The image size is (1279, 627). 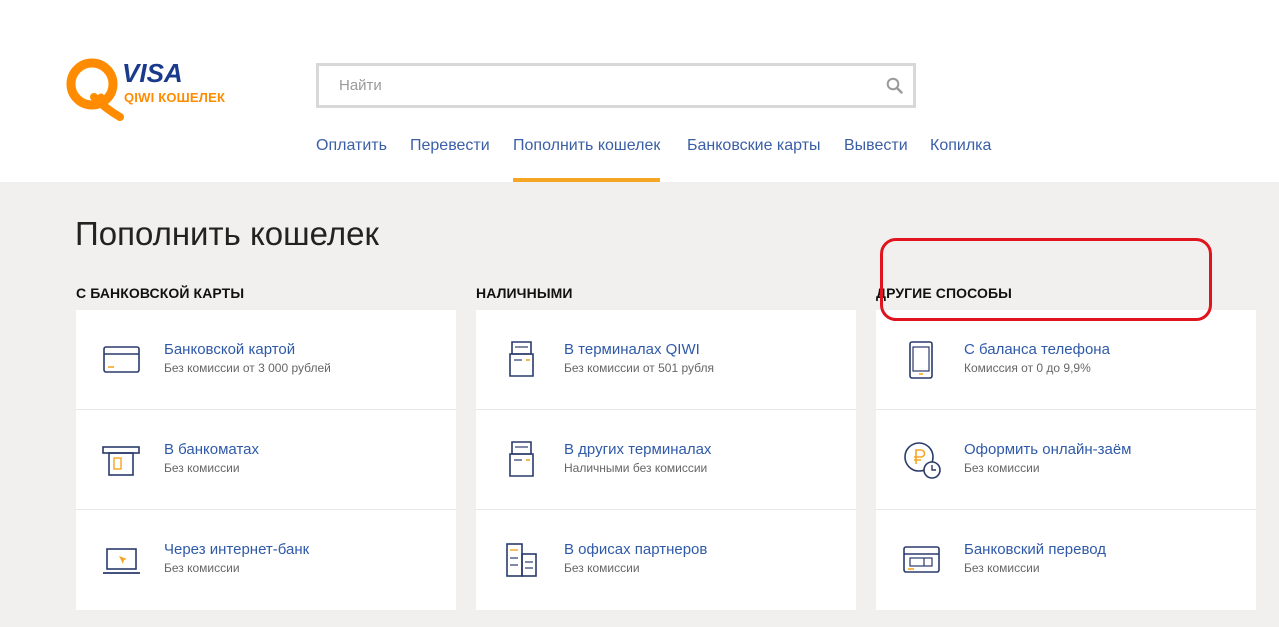 What do you see at coordinates (666, 560) in the screenshot?
I see `option-partner-office: В офисах партнеров Без комиссии` at bounding box center [666, 560].